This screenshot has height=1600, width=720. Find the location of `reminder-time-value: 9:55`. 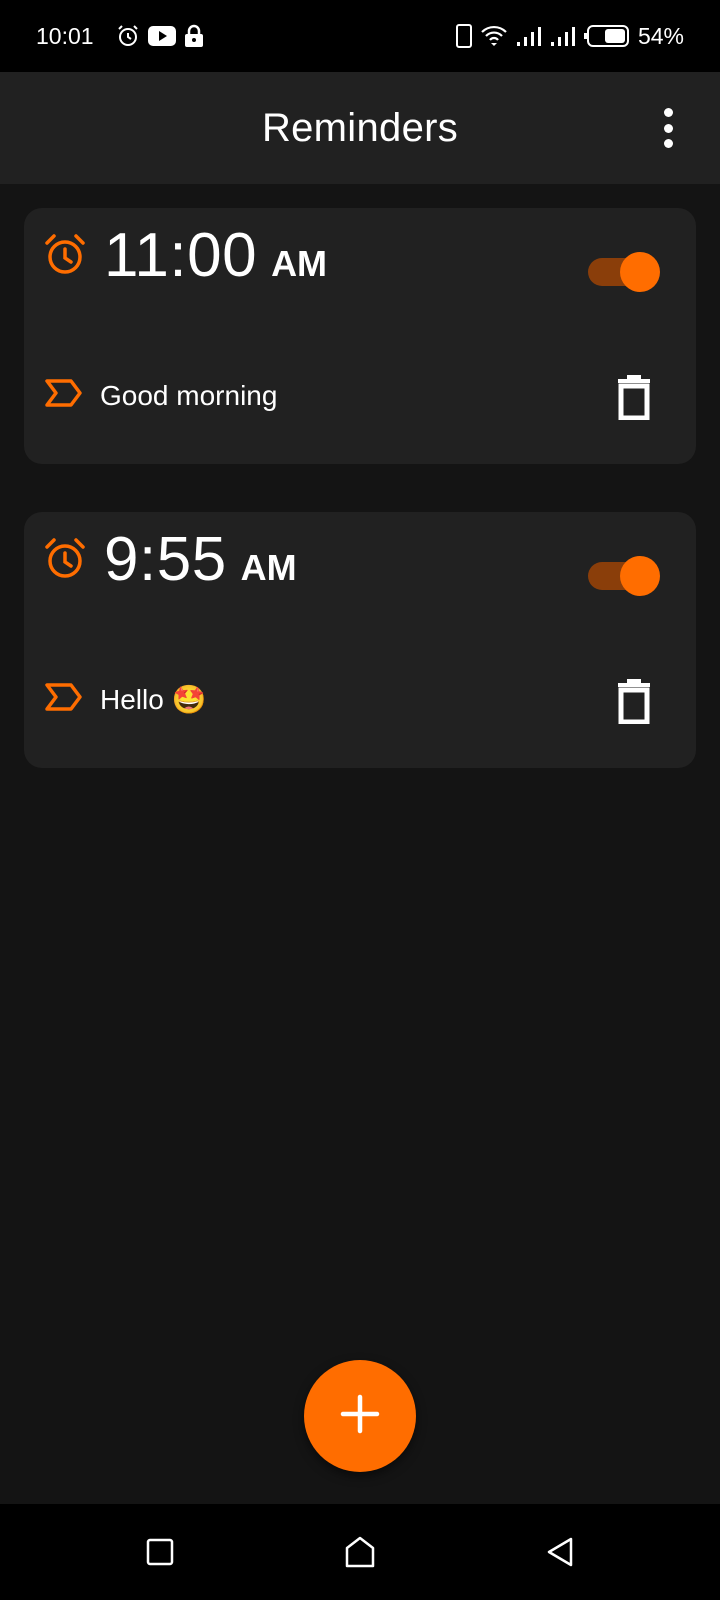

reminder-time-value: 9:55 is located at coordinates (165, 559).